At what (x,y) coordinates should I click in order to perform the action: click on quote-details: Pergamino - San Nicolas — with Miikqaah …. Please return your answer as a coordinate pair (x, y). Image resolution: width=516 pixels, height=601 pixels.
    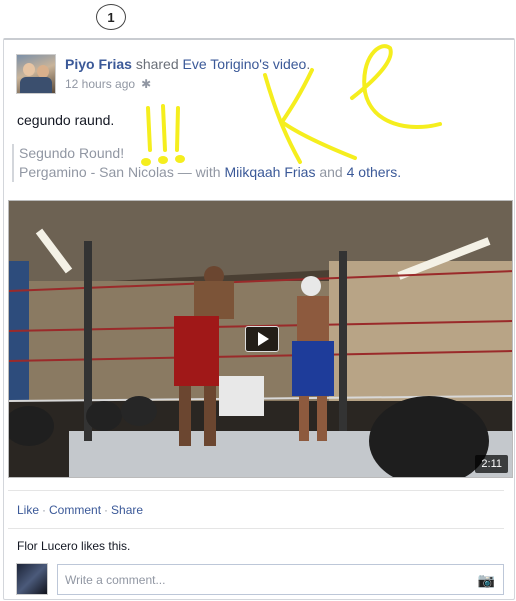
    Looking at the image, I should click on (225, 172).